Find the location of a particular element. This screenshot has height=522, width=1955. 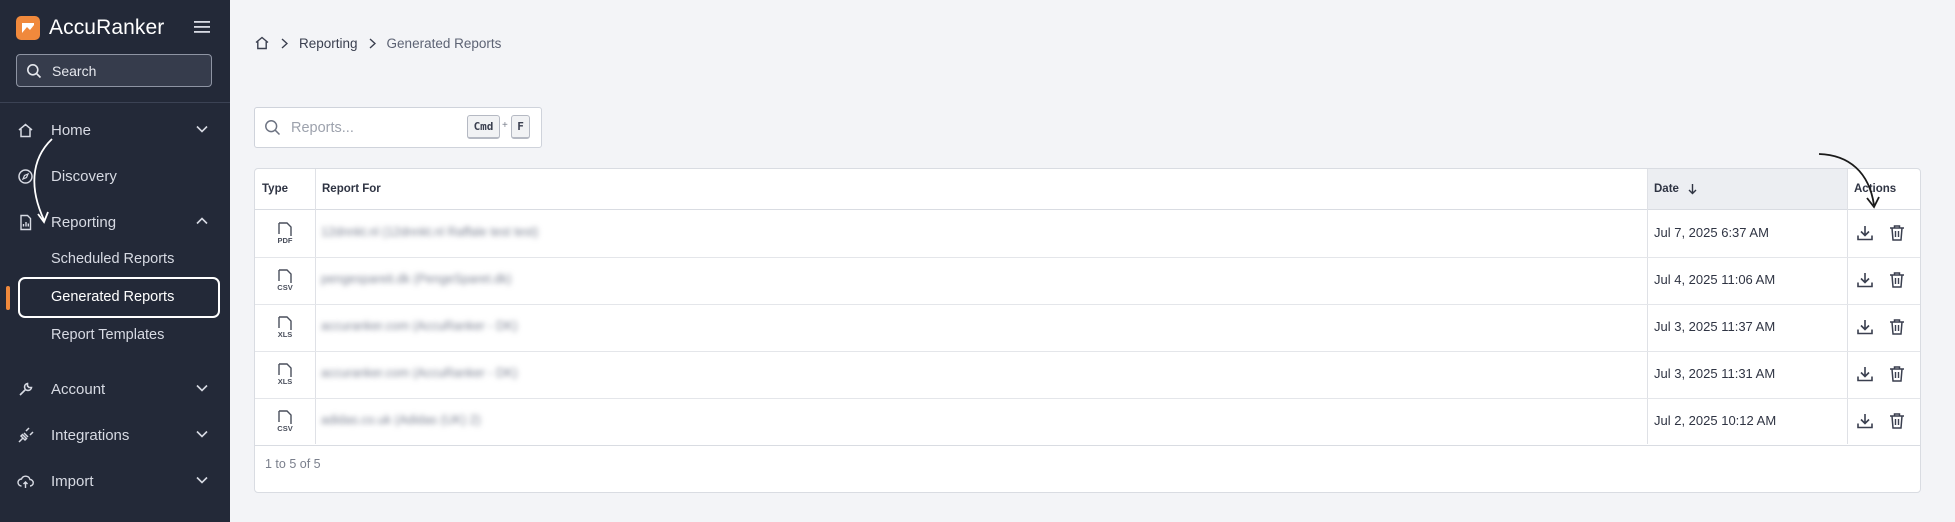

accuranker-logo-icon is located at coordinates (28, 28).